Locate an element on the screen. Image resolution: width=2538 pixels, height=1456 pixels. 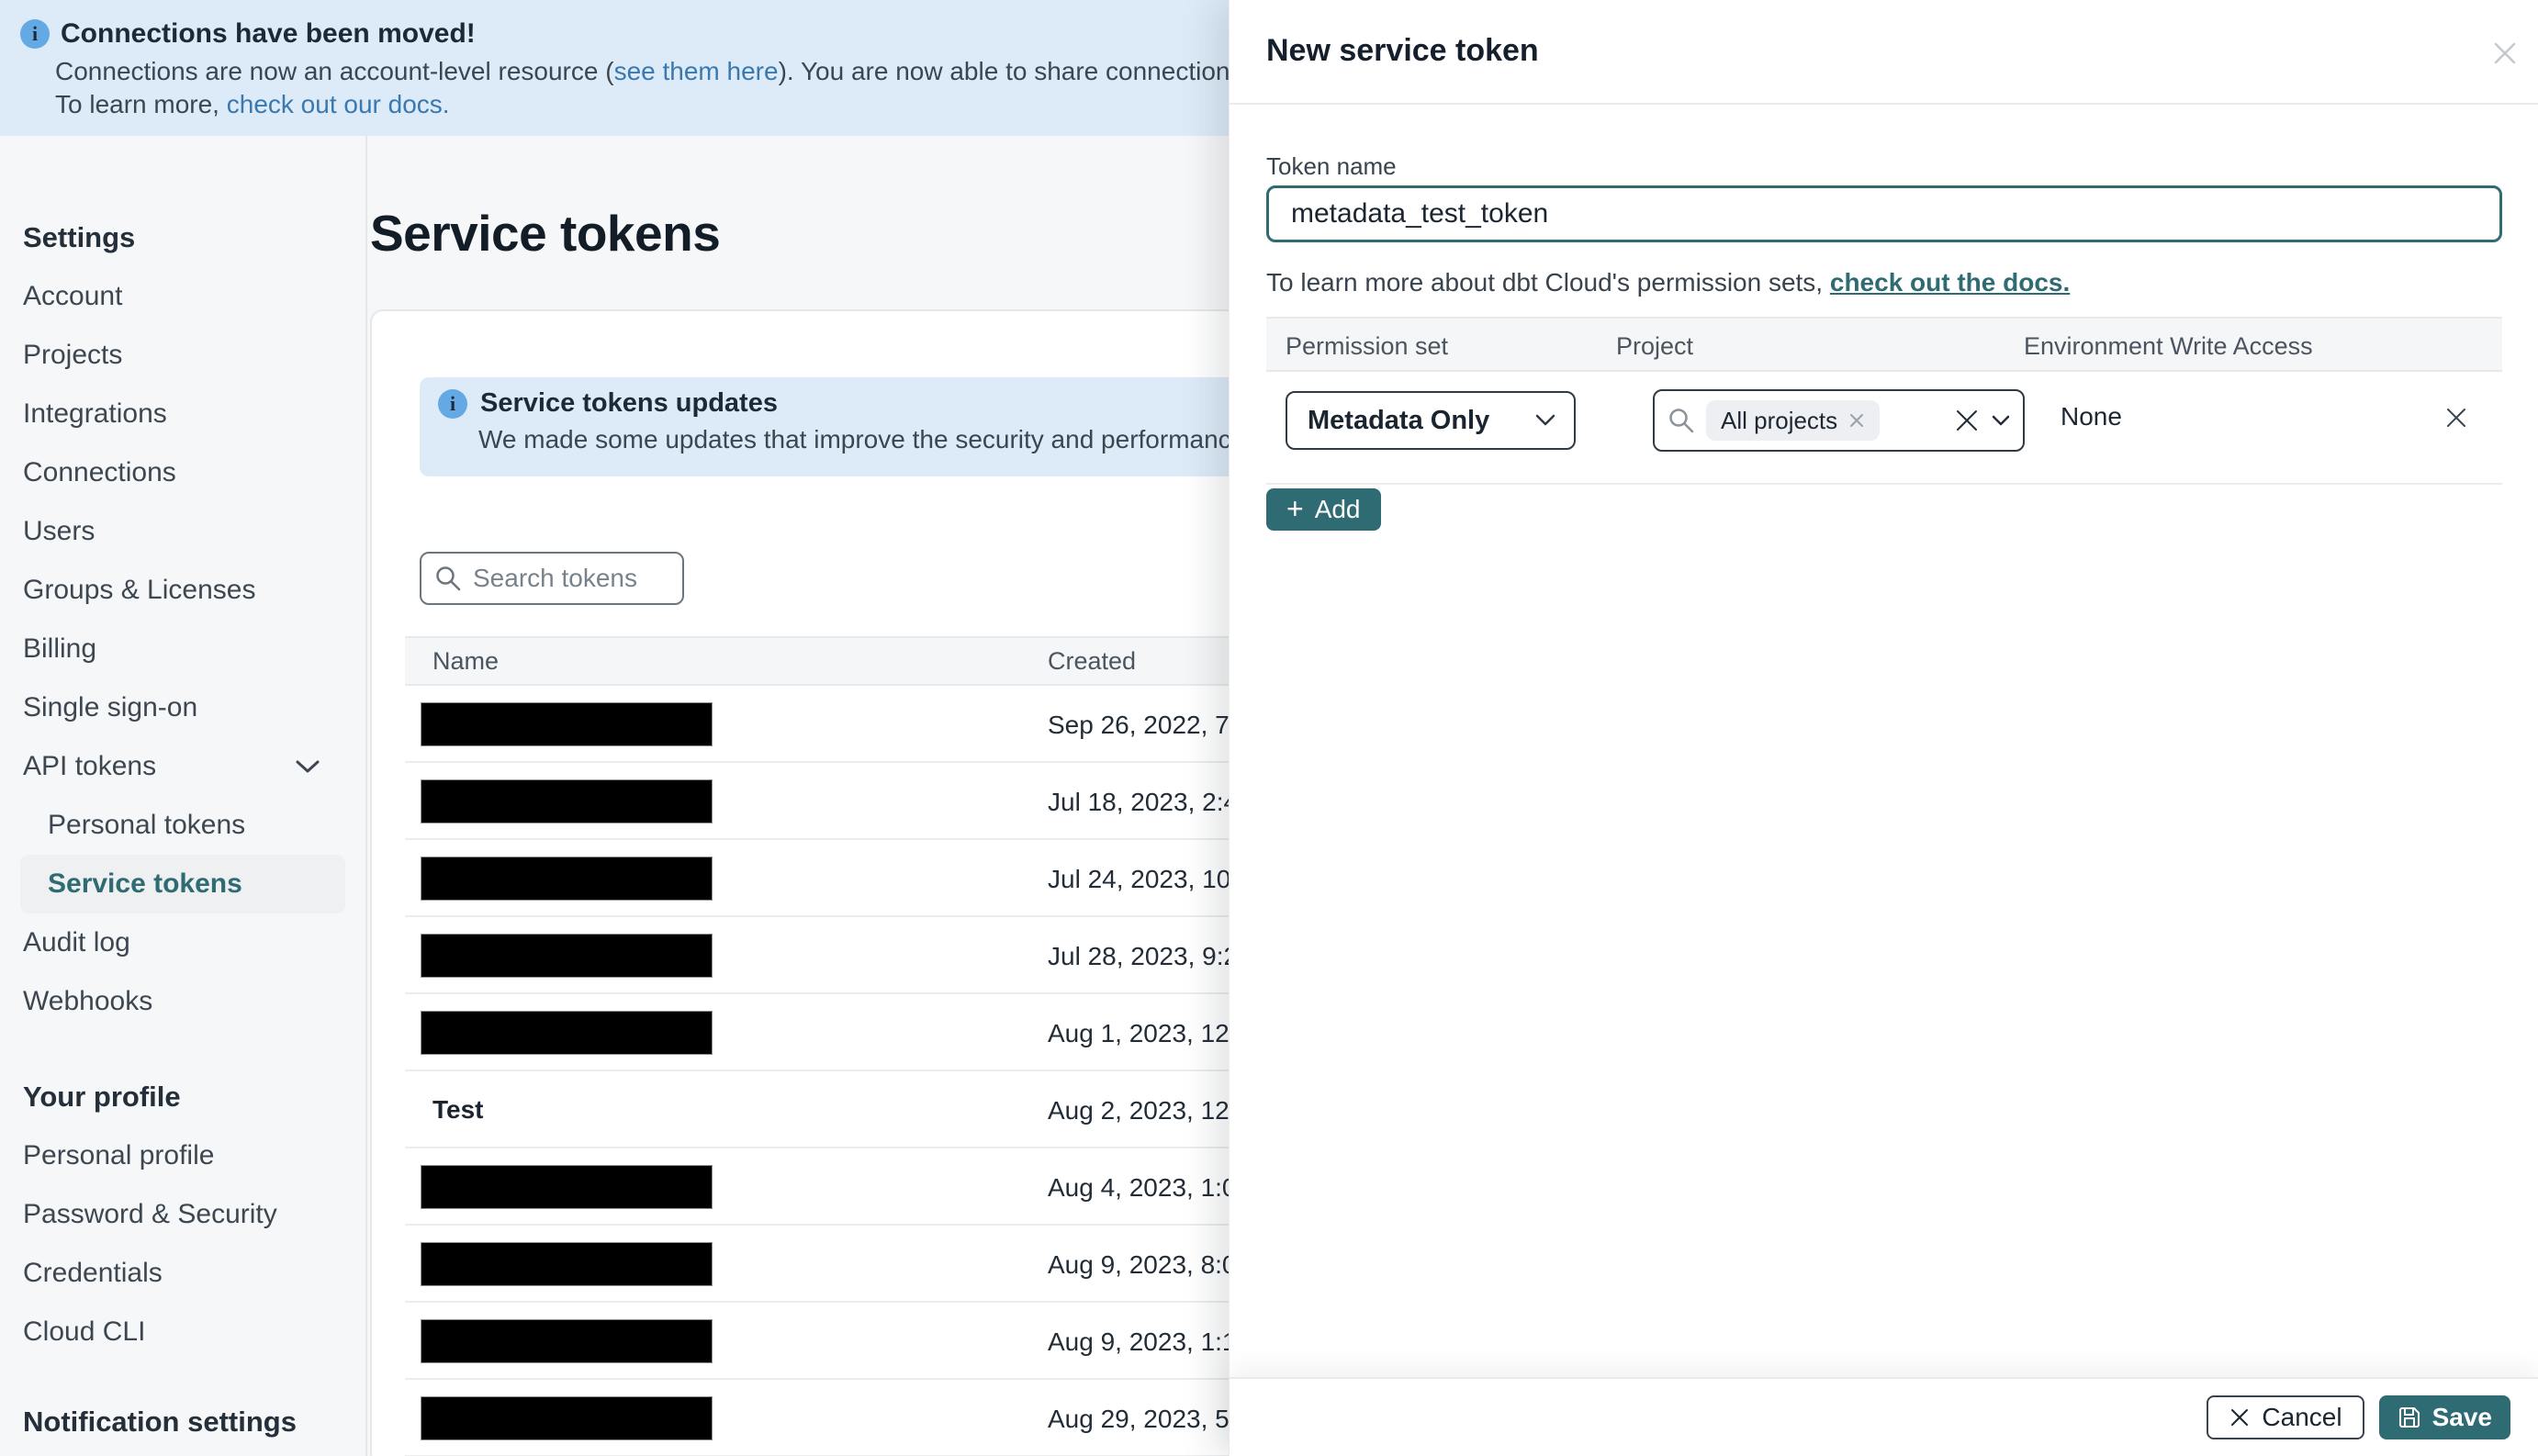
token-name: Test is located at coordinates (458, 1109).